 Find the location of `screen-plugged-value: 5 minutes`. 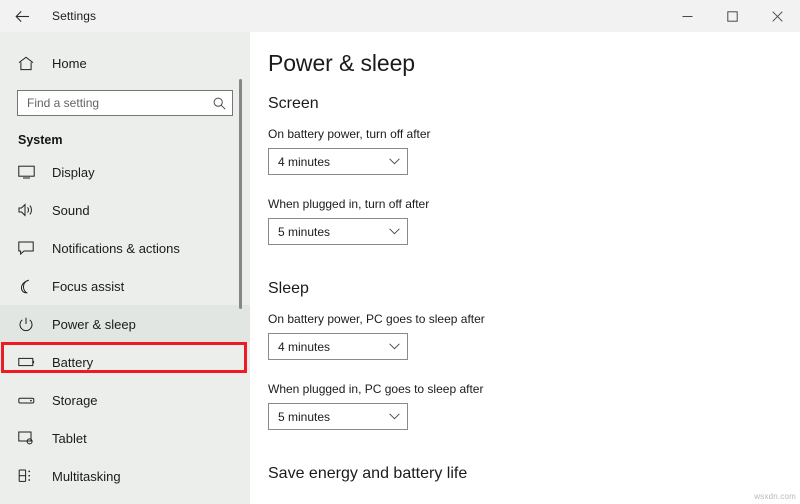

screen-plugged-value: 5 minutes is located at coordinates (304, 231).